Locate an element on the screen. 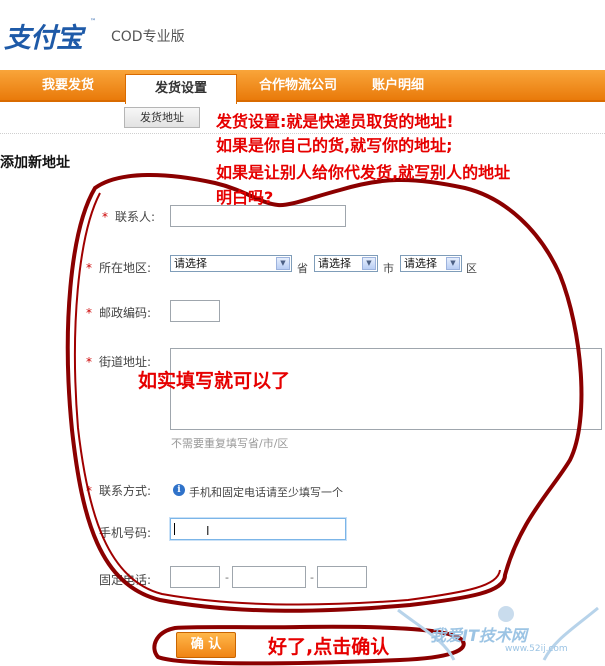 This screenshot has height=666, width=605. province-unit: 省 is located at coordinates (302, 268).